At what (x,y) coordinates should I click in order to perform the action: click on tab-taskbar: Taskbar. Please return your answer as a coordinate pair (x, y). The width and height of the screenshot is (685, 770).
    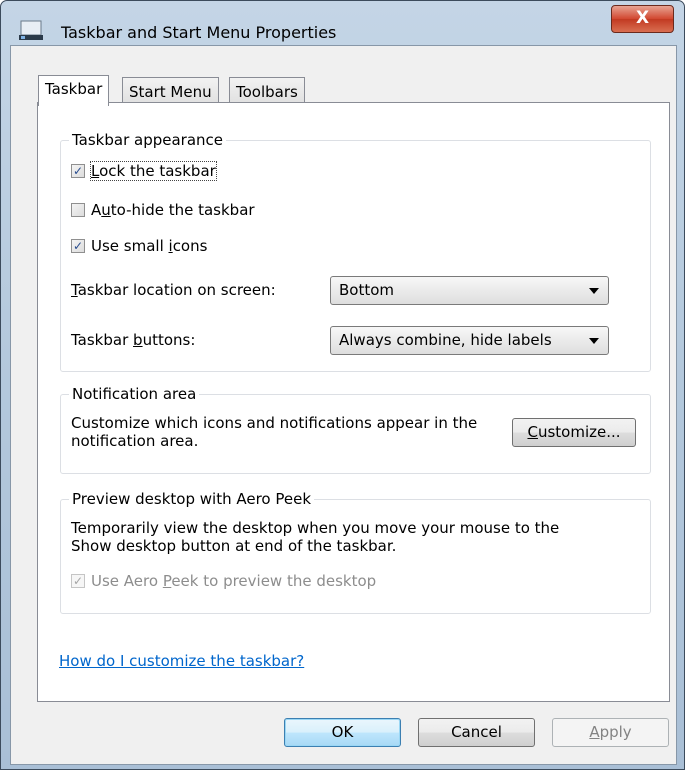
    Looking at the image, I should click on (74, 90).